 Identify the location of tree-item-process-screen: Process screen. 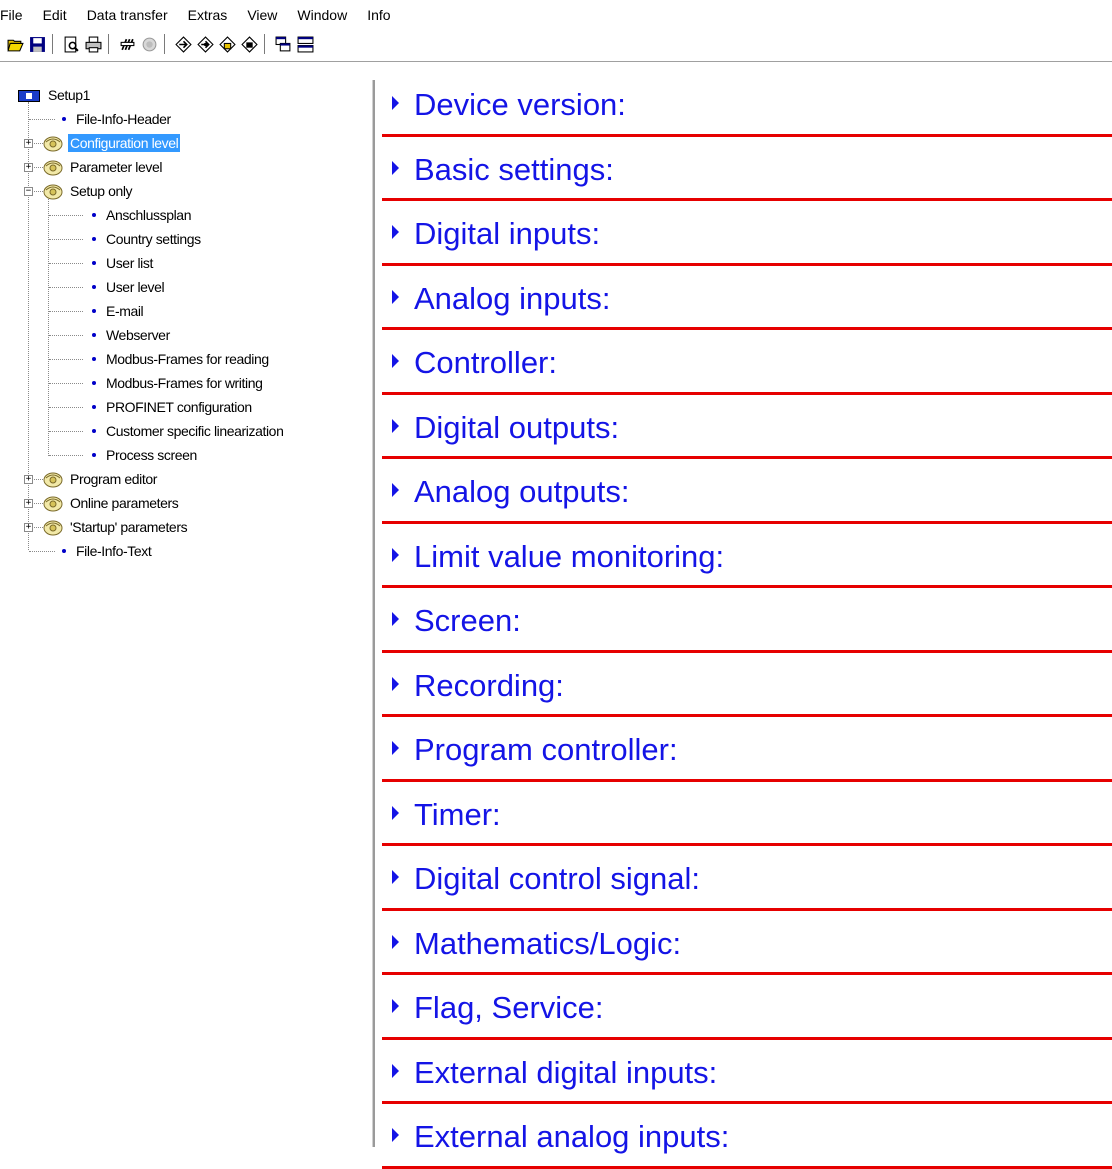
(145, 455).